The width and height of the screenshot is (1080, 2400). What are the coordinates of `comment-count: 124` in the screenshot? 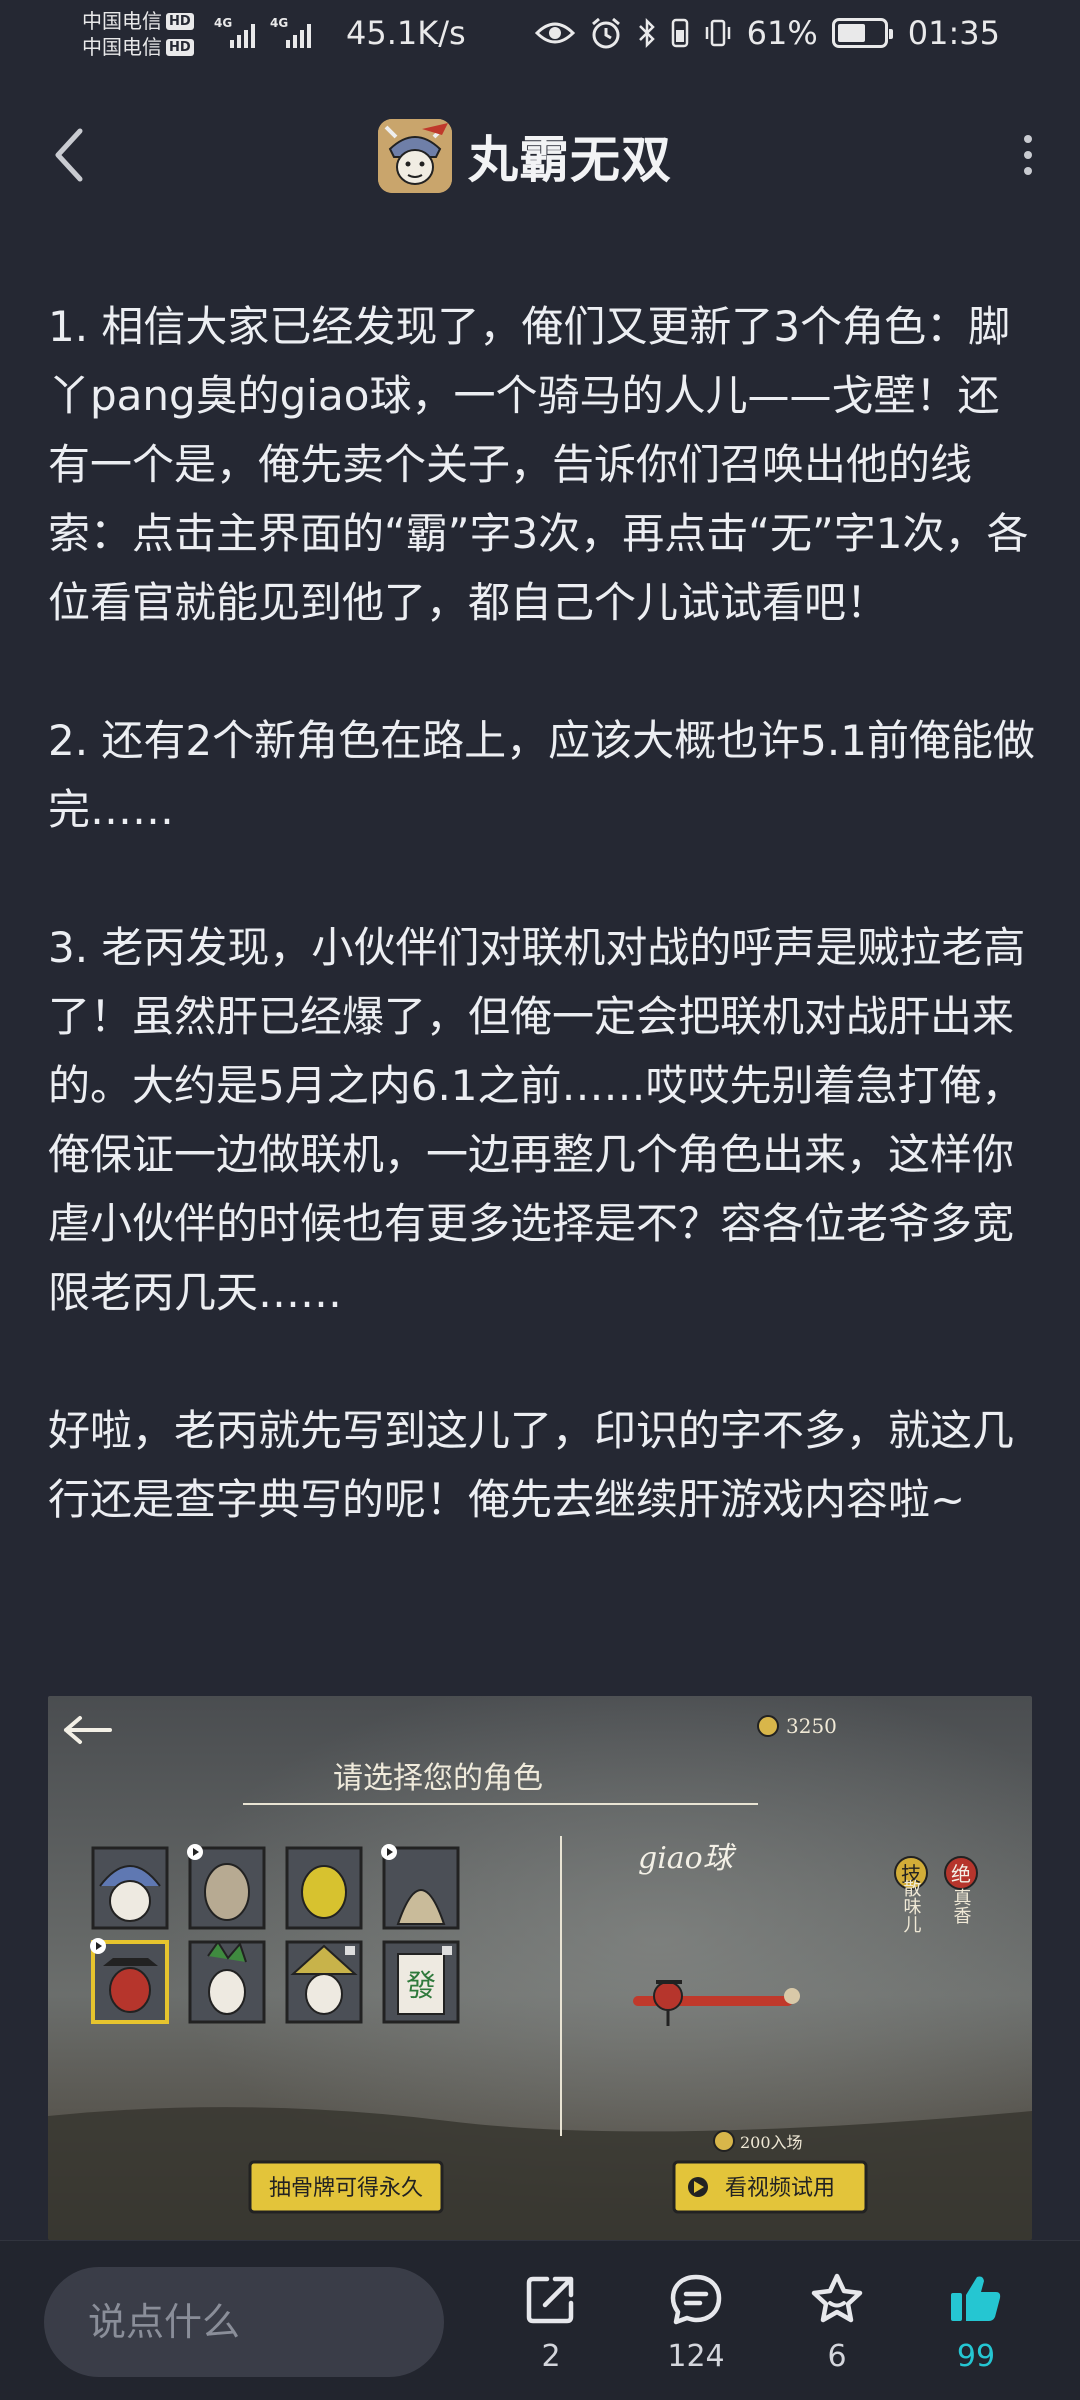 It's located at (696, 2356).